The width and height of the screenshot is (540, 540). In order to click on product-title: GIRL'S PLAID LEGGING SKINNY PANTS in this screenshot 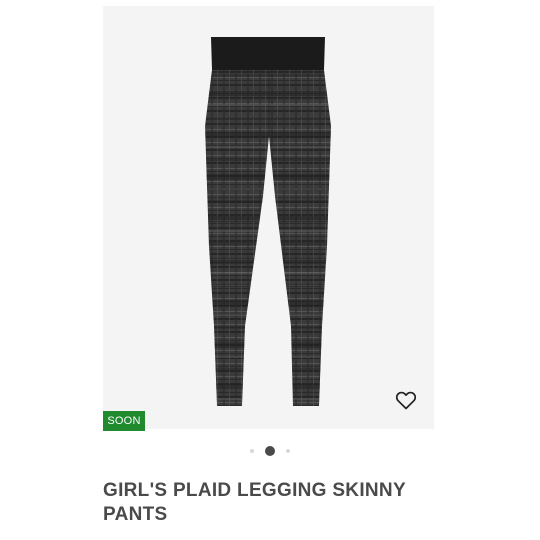, I will do `click(254, 502)`.